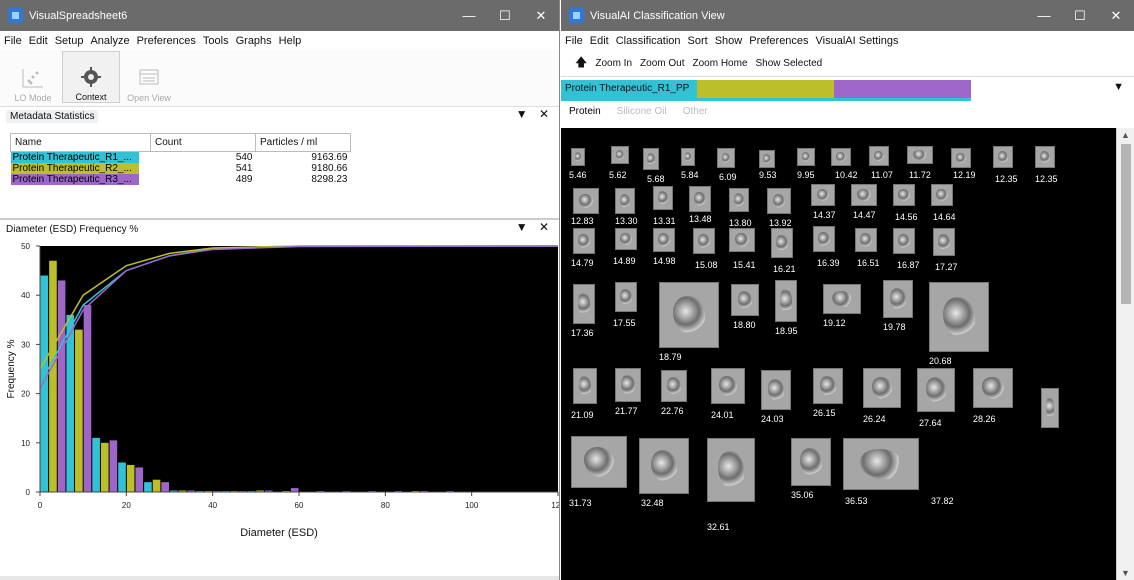  I want to click on chart-panel-controls: ▼ ✕, so click(534, 227).